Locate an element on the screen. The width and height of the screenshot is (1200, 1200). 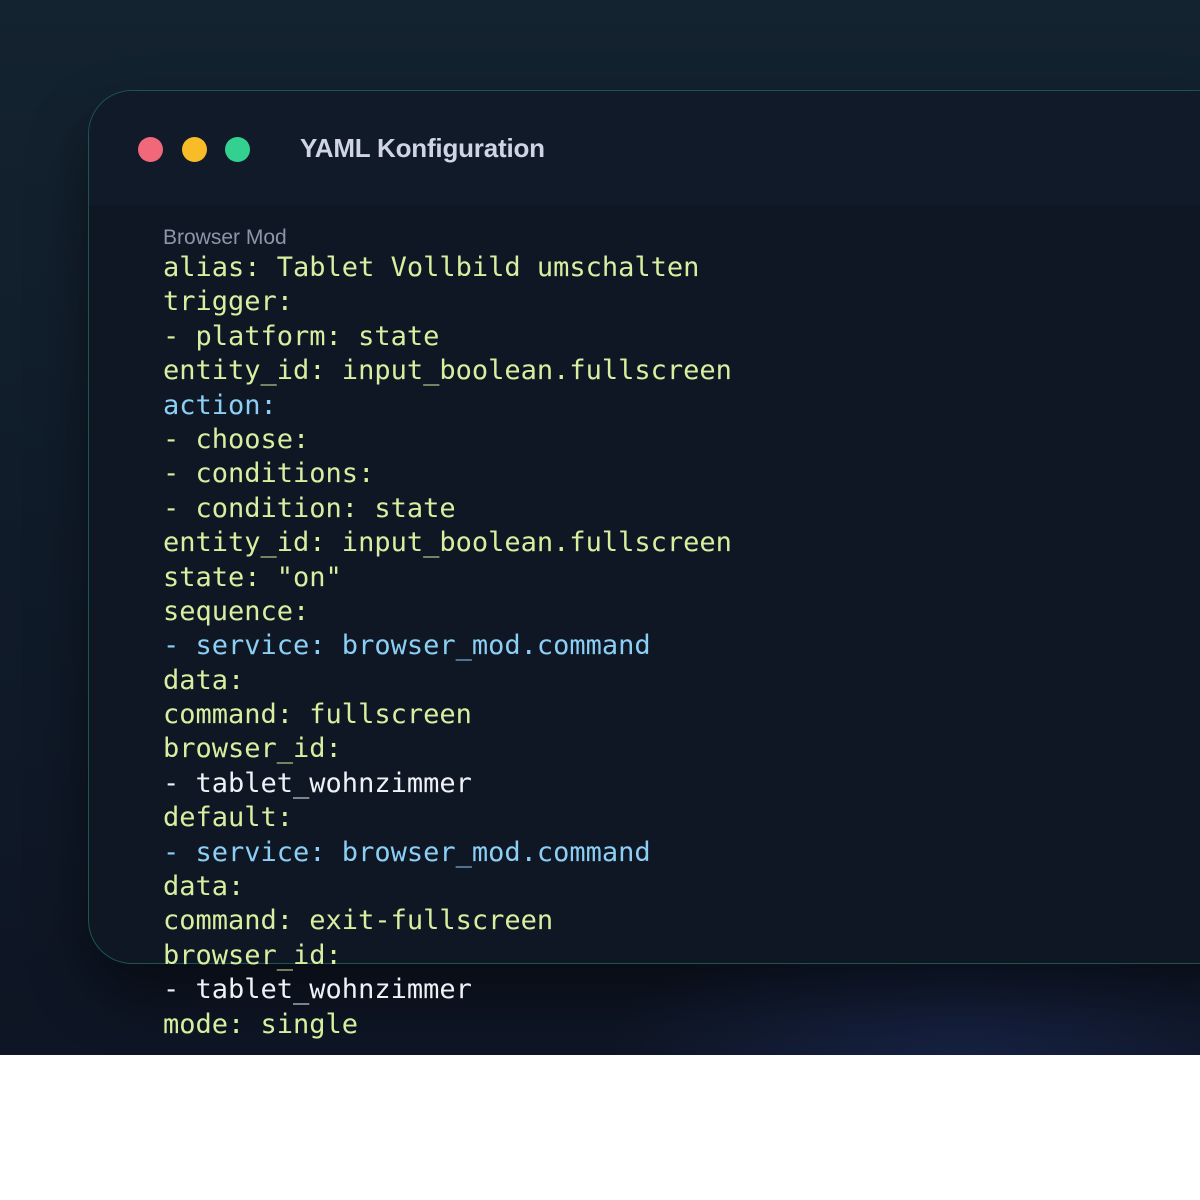
code-token: state: "on" is located at coordinates (252, 577).